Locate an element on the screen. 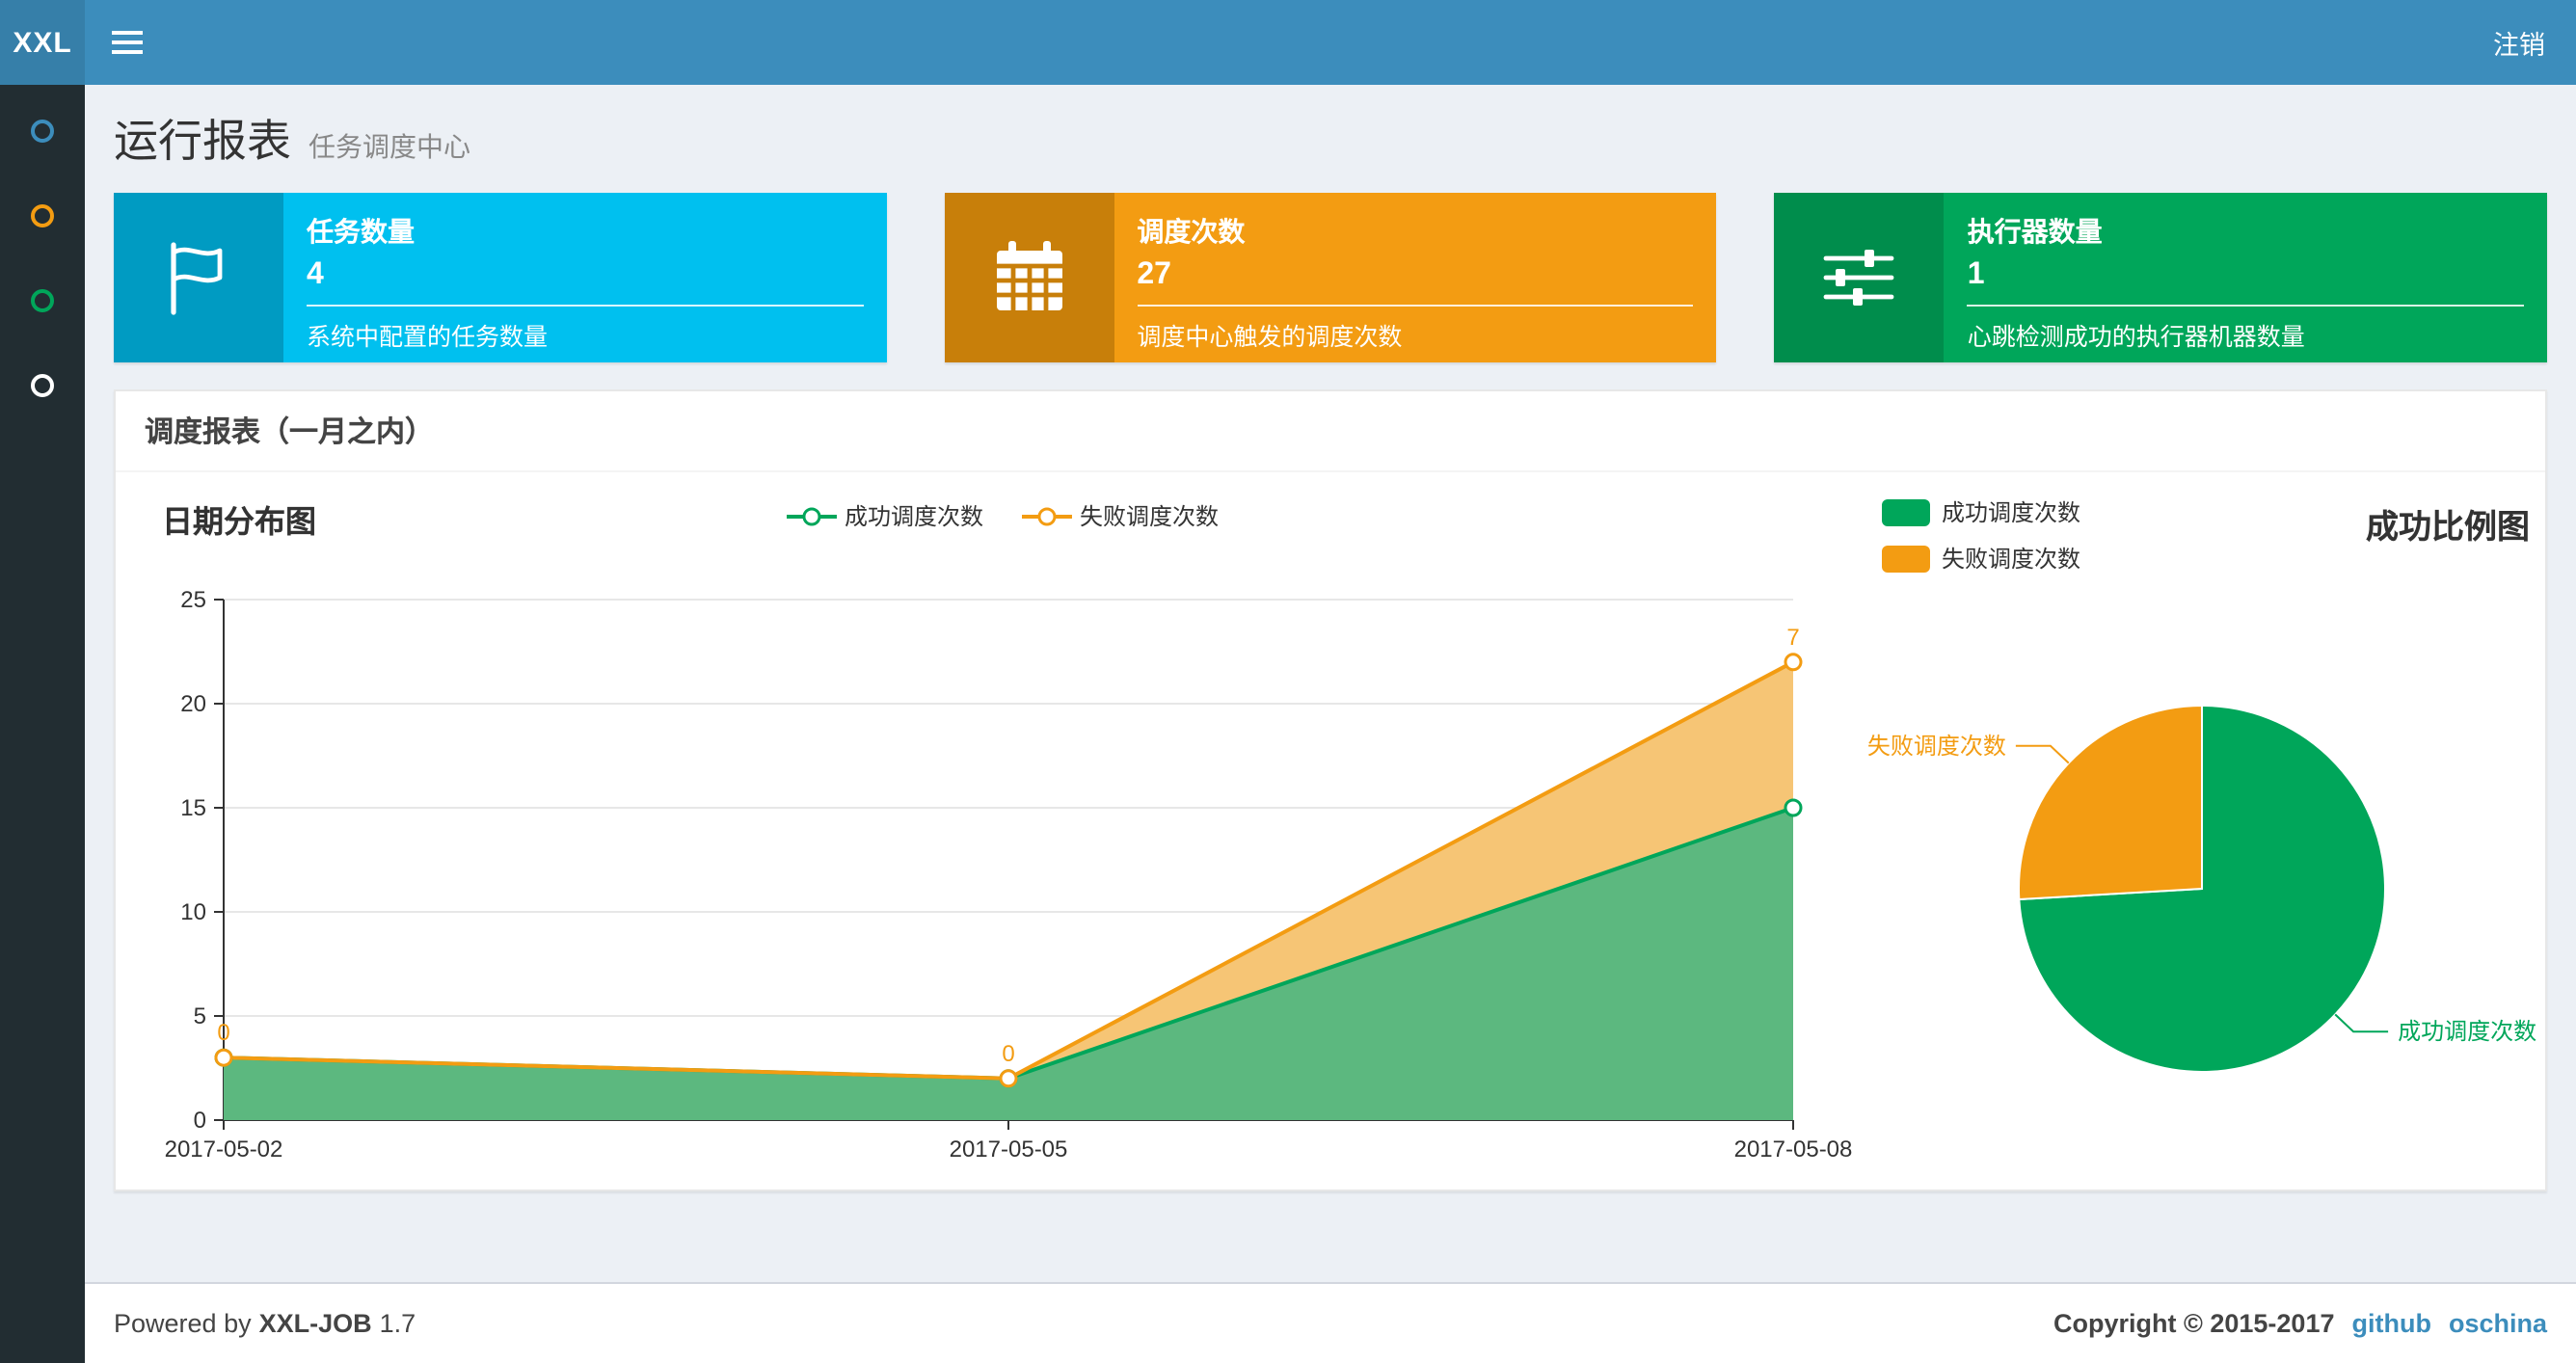 The image size is (2576, 1363). info-box-body: 调度次数 27 调度中心触发的调度次数 is located at coordinates (1415, 277).